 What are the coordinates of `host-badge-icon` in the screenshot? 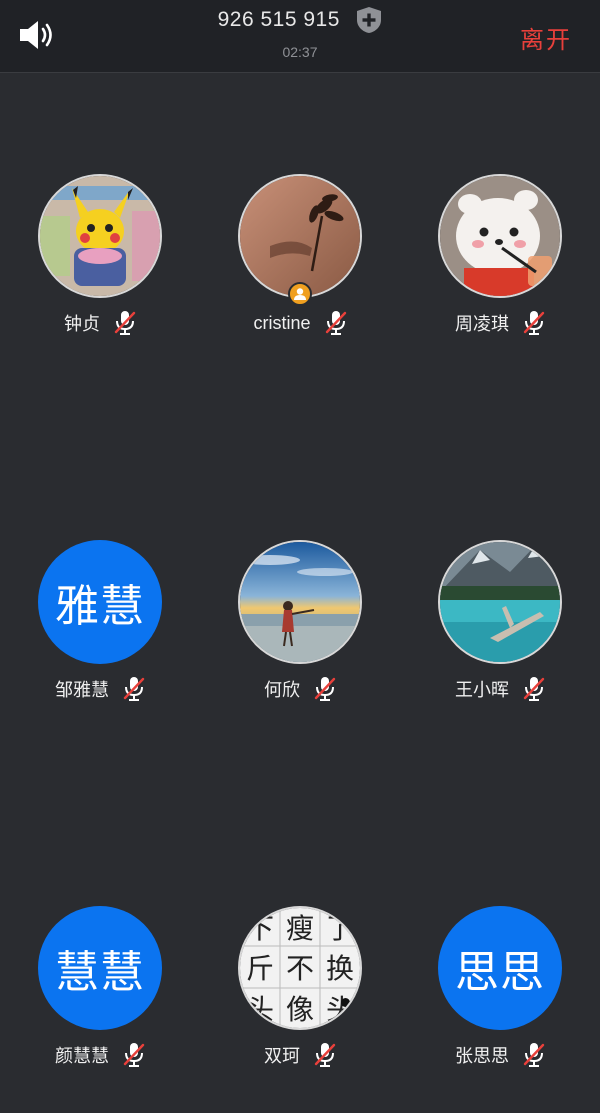 It's located at (300, 294).